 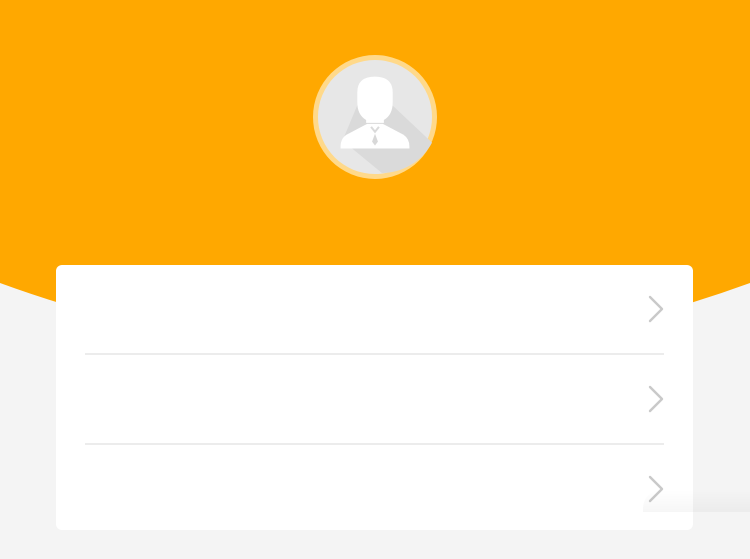 I want to click on profile-avatar, so click(x=375, y=117).